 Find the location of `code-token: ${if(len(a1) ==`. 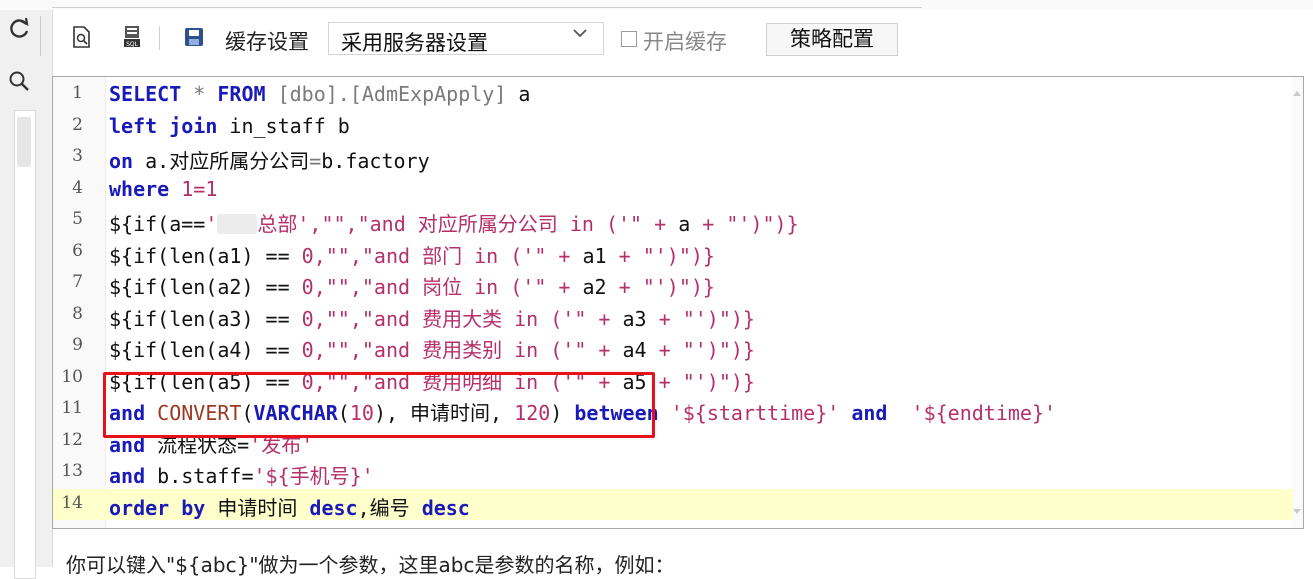

code-token: ${if(len(a1) == is located at coordinates (205, 255).